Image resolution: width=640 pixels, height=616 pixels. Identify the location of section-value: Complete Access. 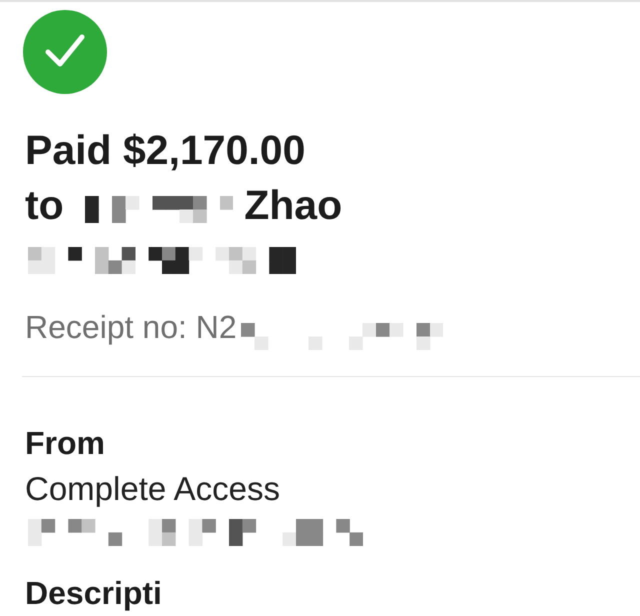
(152, 488).